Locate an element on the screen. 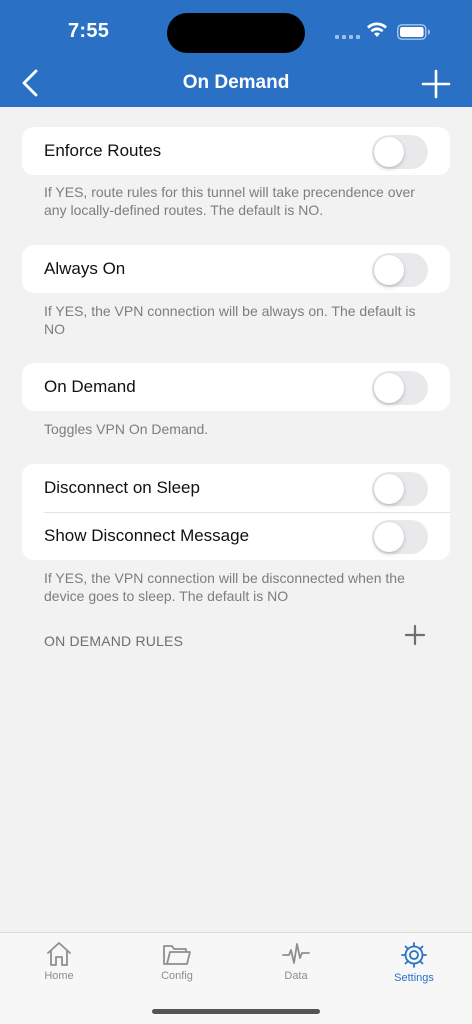 Image resolution: width=472 pixels, height=1024 pixels. on-demand-rules-header: ON DEMAND RULES is located at coordinates (114, 641).